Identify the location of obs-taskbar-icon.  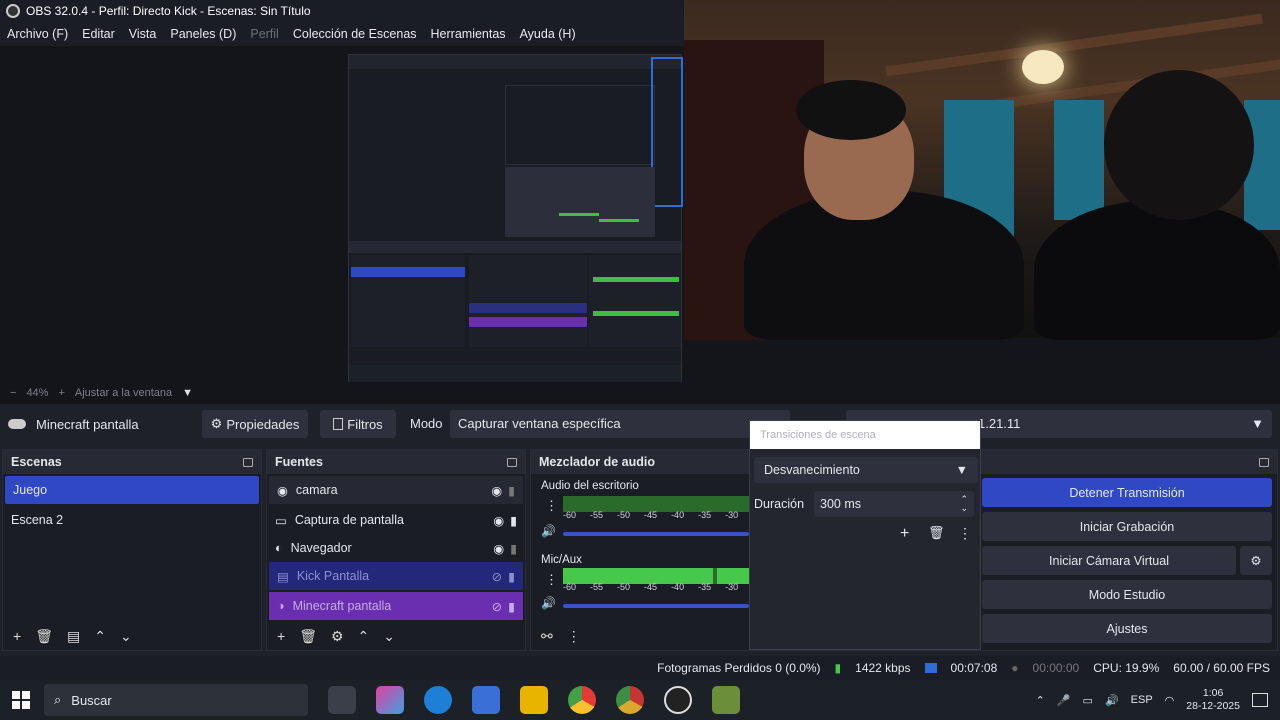
(678, 700).